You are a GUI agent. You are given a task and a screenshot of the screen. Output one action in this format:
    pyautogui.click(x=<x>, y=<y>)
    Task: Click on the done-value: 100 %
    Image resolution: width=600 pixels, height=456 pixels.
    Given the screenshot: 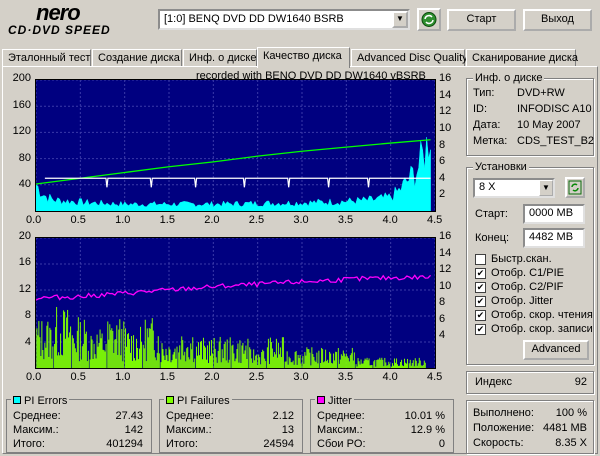 What is the action you would take?
    pyautogui.click(x=571, y=413)
    